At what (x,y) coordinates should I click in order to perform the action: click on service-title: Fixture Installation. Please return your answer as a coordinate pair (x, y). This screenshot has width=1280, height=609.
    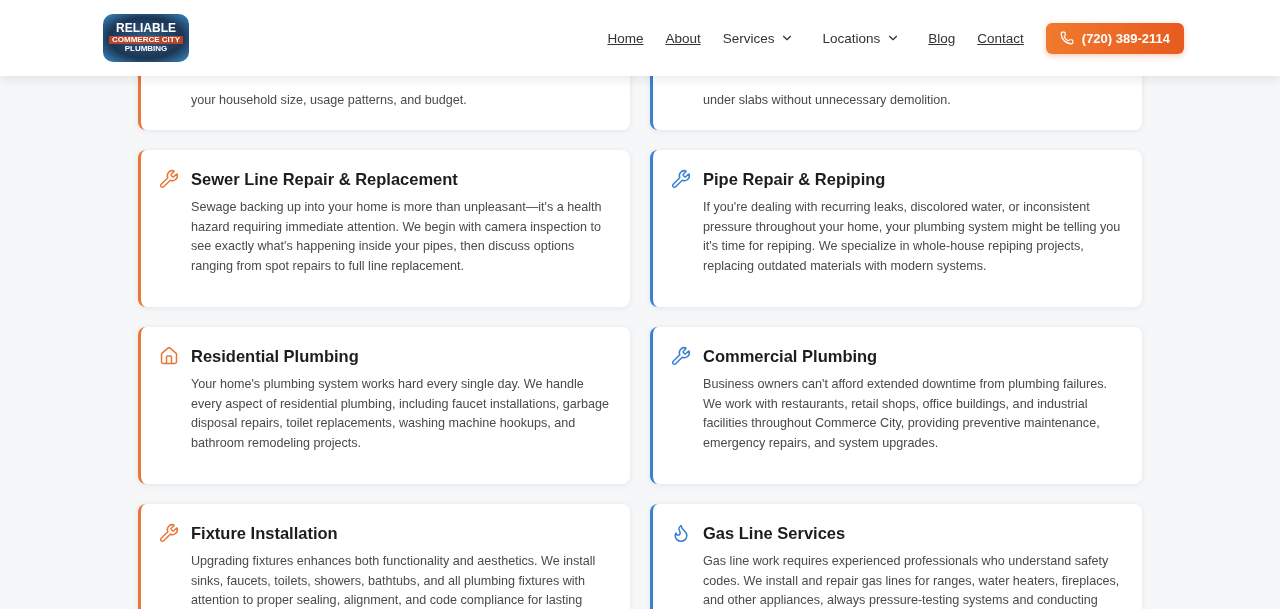
    Looking at the image, I should click on (265, 533).